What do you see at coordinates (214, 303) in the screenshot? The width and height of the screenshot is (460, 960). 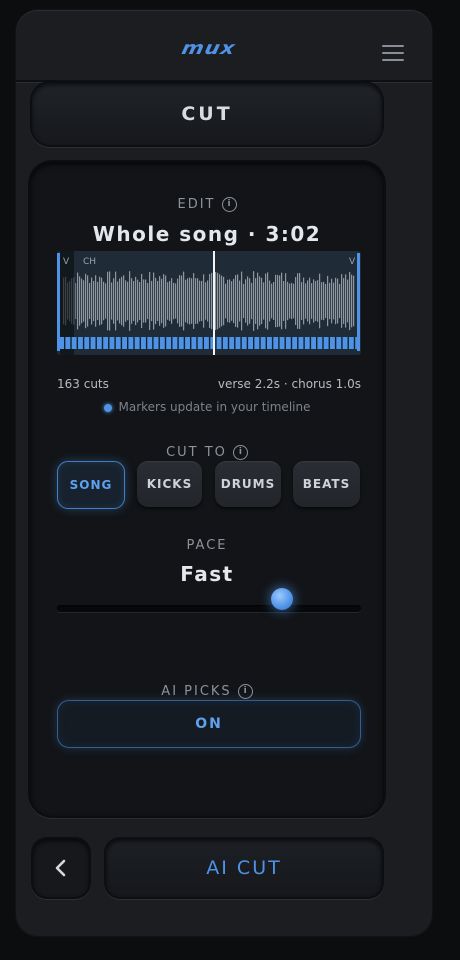 I see `playhead` at bounding box center [214, 303].